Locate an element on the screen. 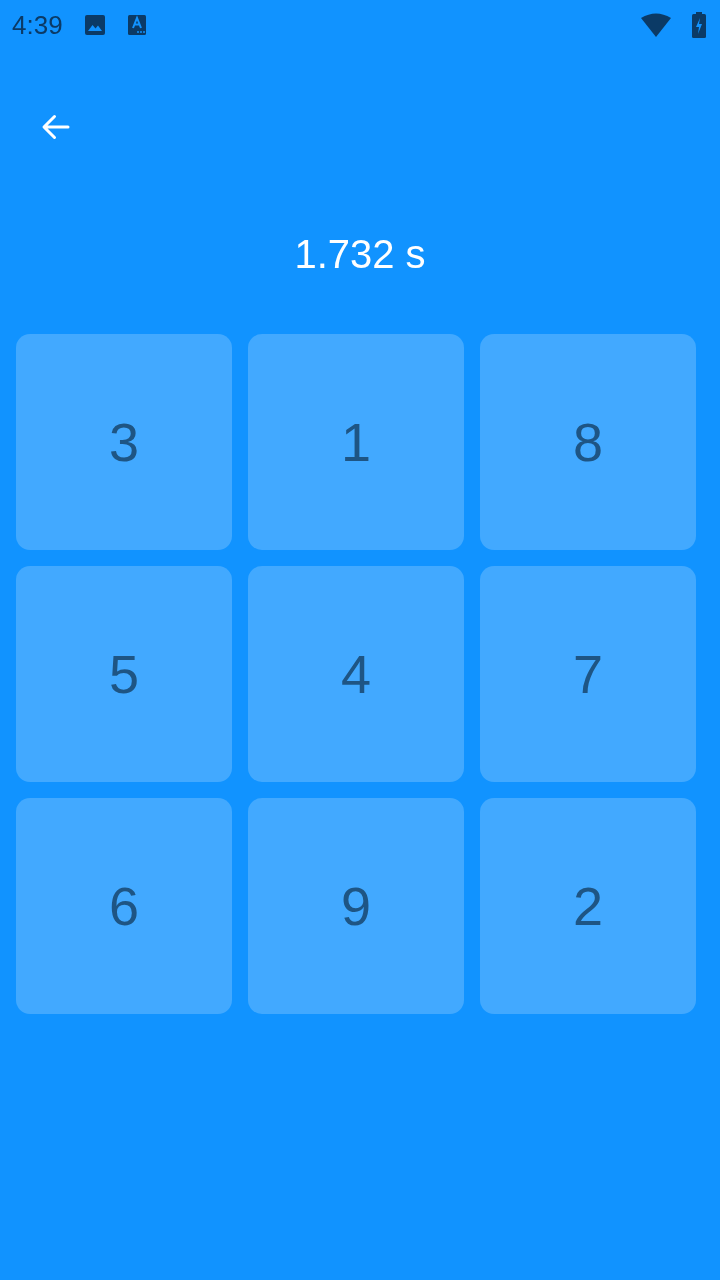  number-tile: 7 is located at coordinates (588, 674).